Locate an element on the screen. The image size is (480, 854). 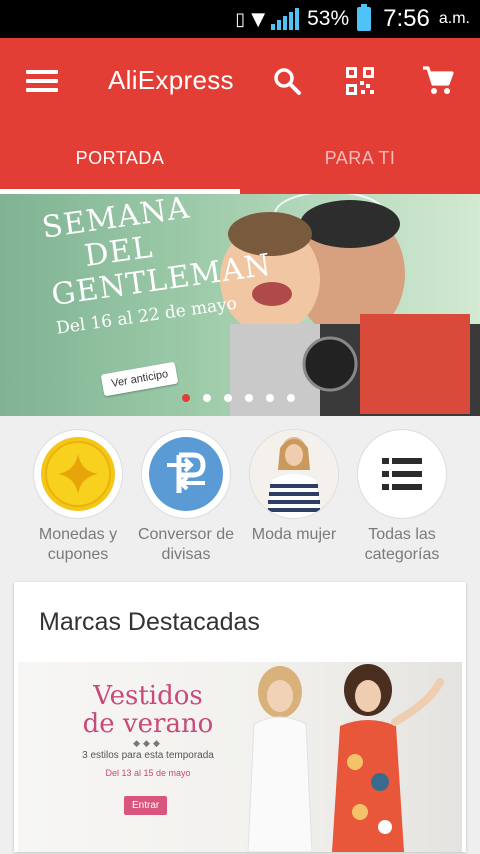
promo-subtitle: 3 estilos para esta temporada is located at coordinates (148, 755).